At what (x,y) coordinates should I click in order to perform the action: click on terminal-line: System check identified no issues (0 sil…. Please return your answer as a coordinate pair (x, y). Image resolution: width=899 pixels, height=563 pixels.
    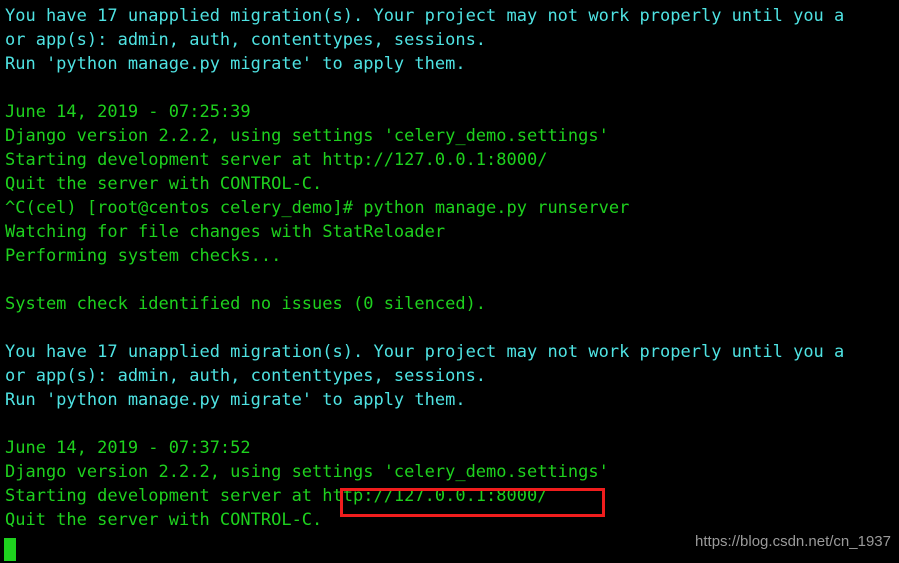
    Looking at the image, I should click on (246, 304).